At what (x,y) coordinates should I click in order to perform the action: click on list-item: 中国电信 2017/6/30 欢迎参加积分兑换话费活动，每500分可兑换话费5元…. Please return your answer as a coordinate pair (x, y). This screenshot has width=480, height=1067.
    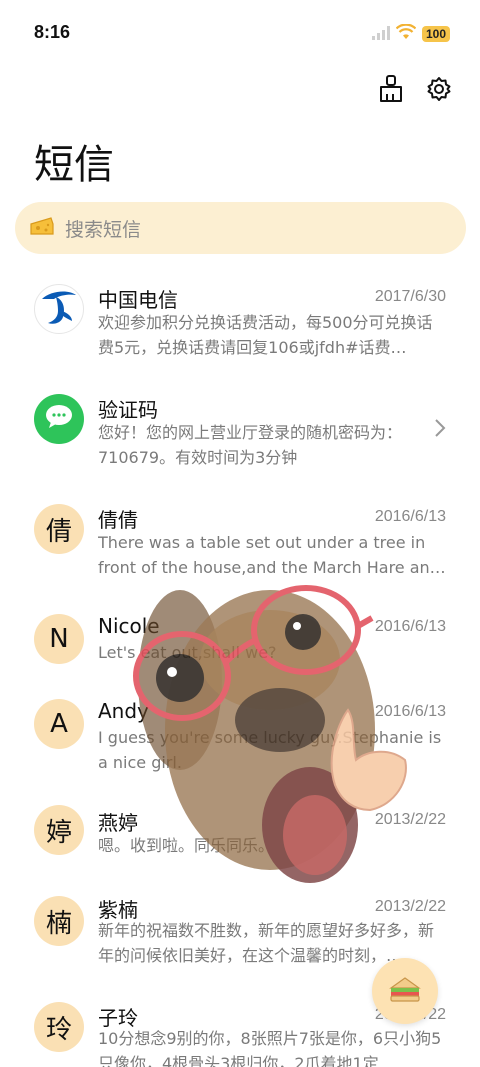
    Looking at the image, I should click on (240, 320).